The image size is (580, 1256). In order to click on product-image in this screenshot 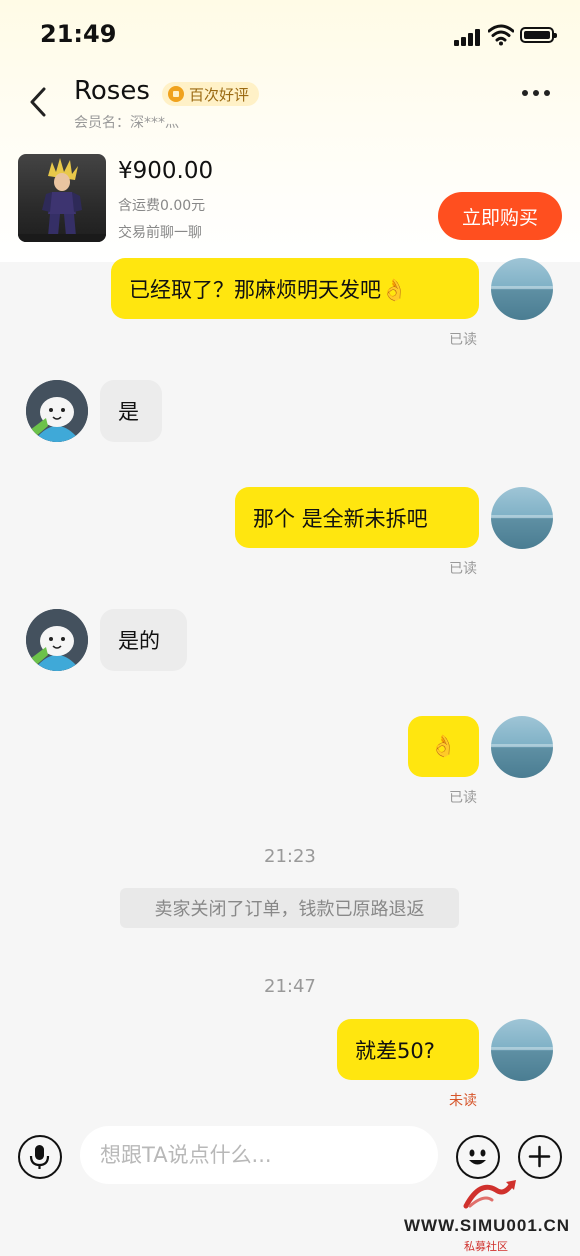, I will do `click(62, 198)`.